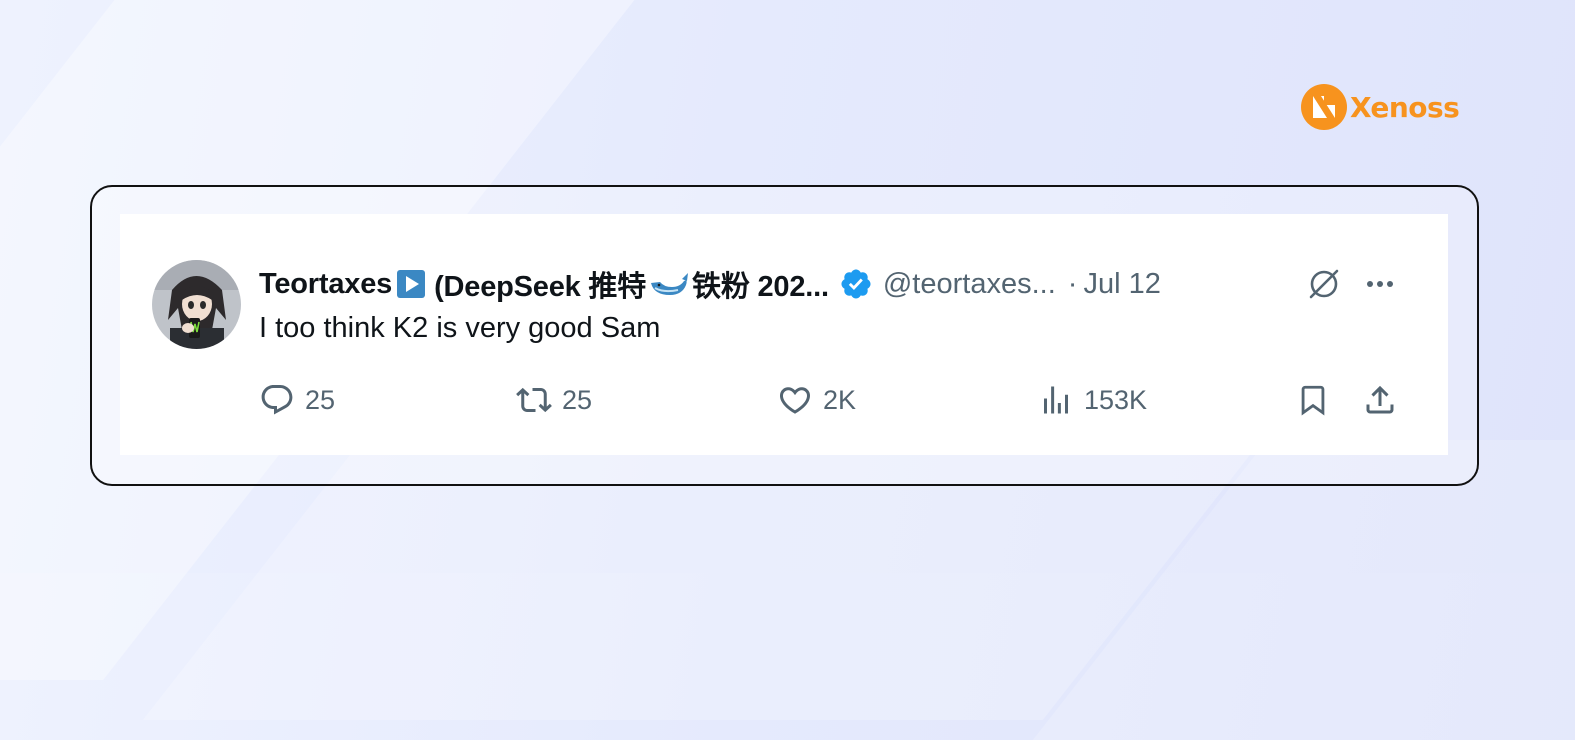 The width and height of the screenshot is (1575, 740). Describe the element at coordinates (534, 400) in the screenshot. I see `repost-icon` at that location.